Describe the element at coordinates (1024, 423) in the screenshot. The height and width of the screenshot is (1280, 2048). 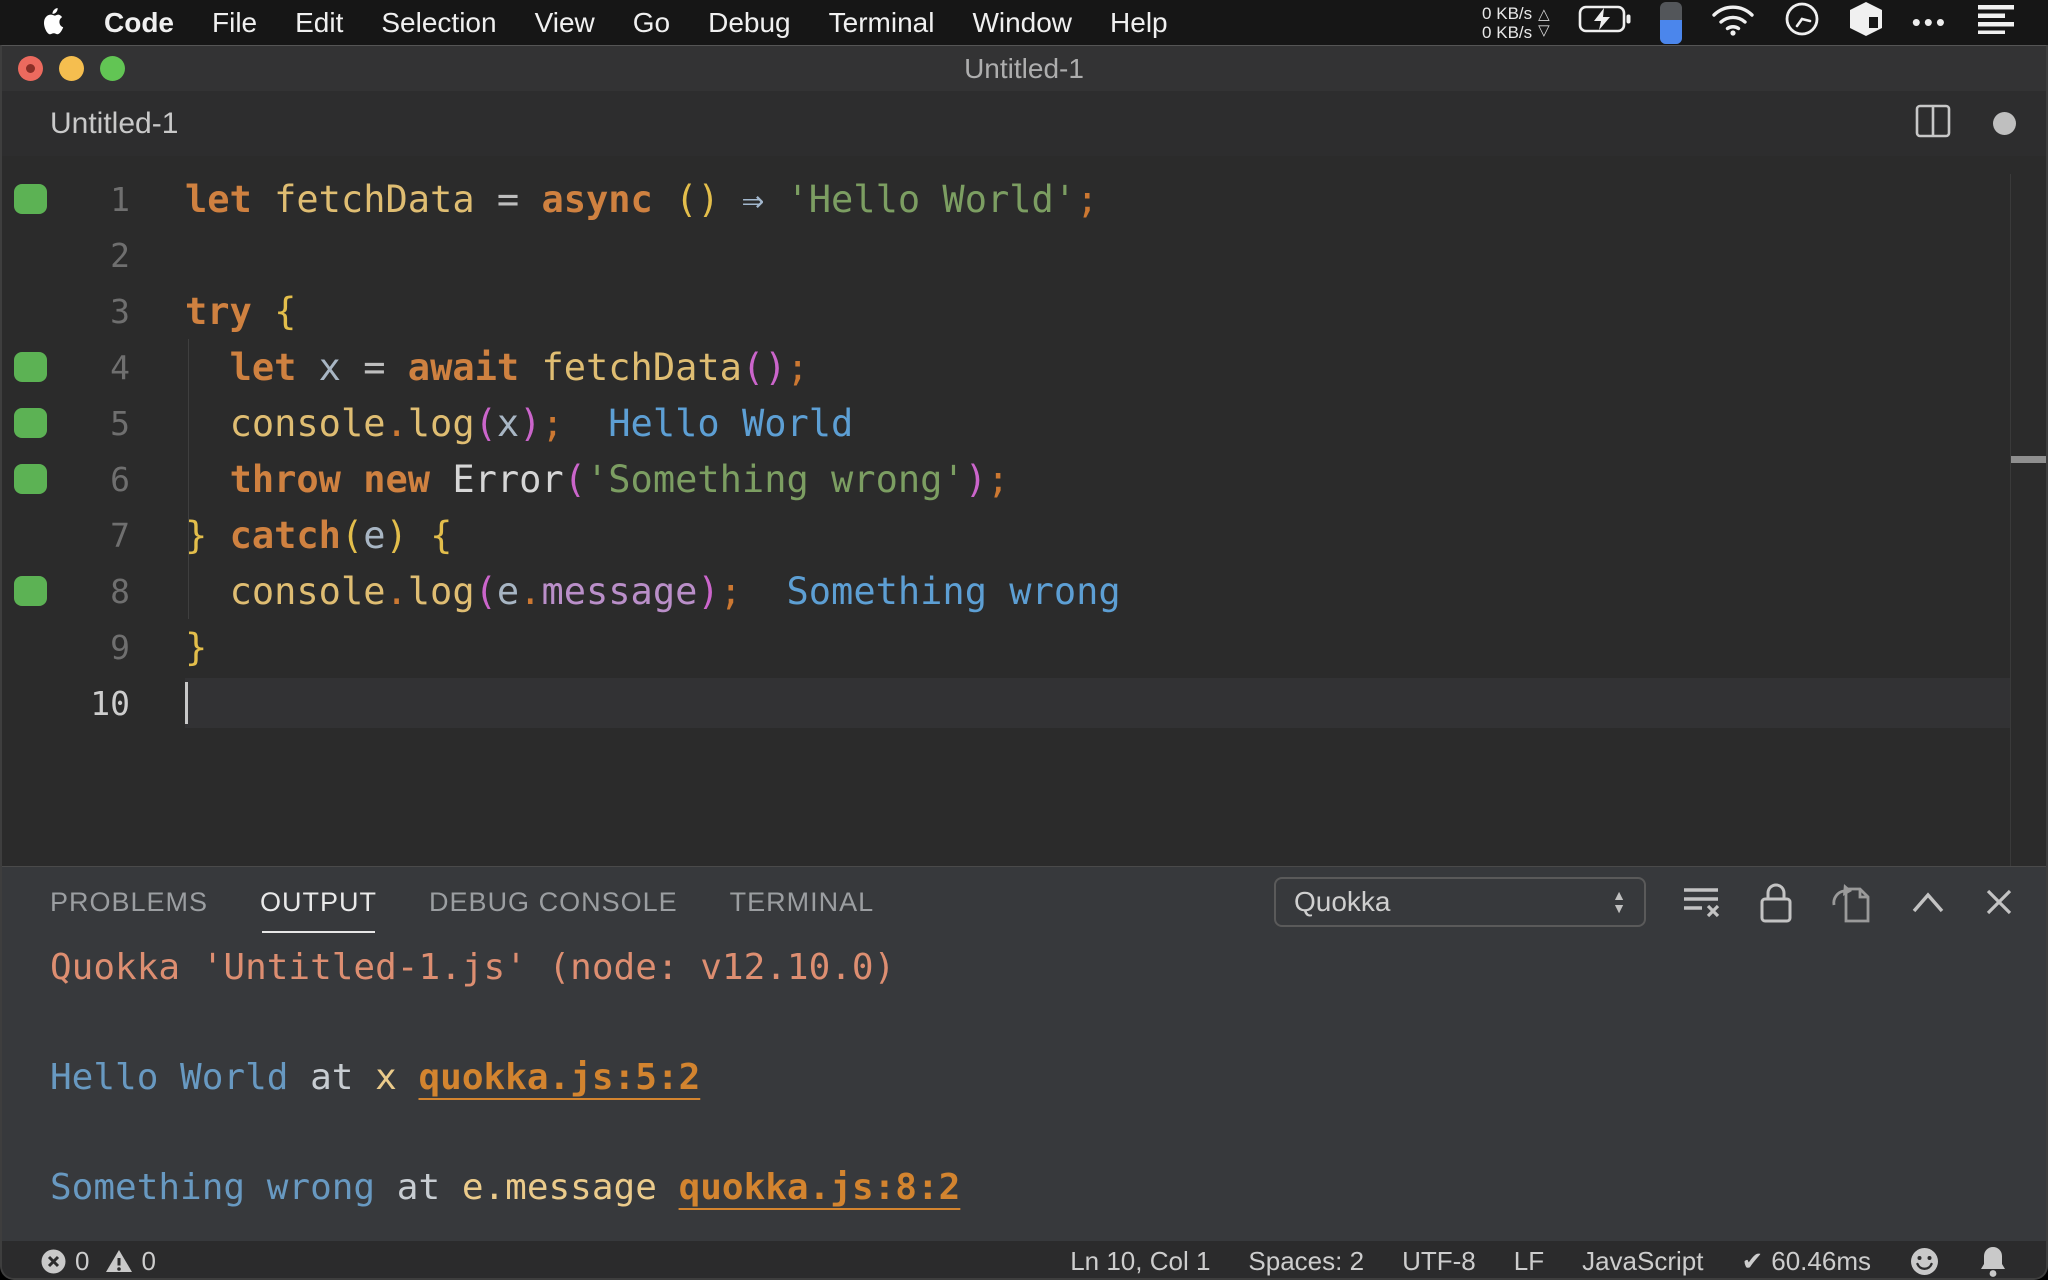
I see `code-line: 5 console.log(x); Hello World` at that location.